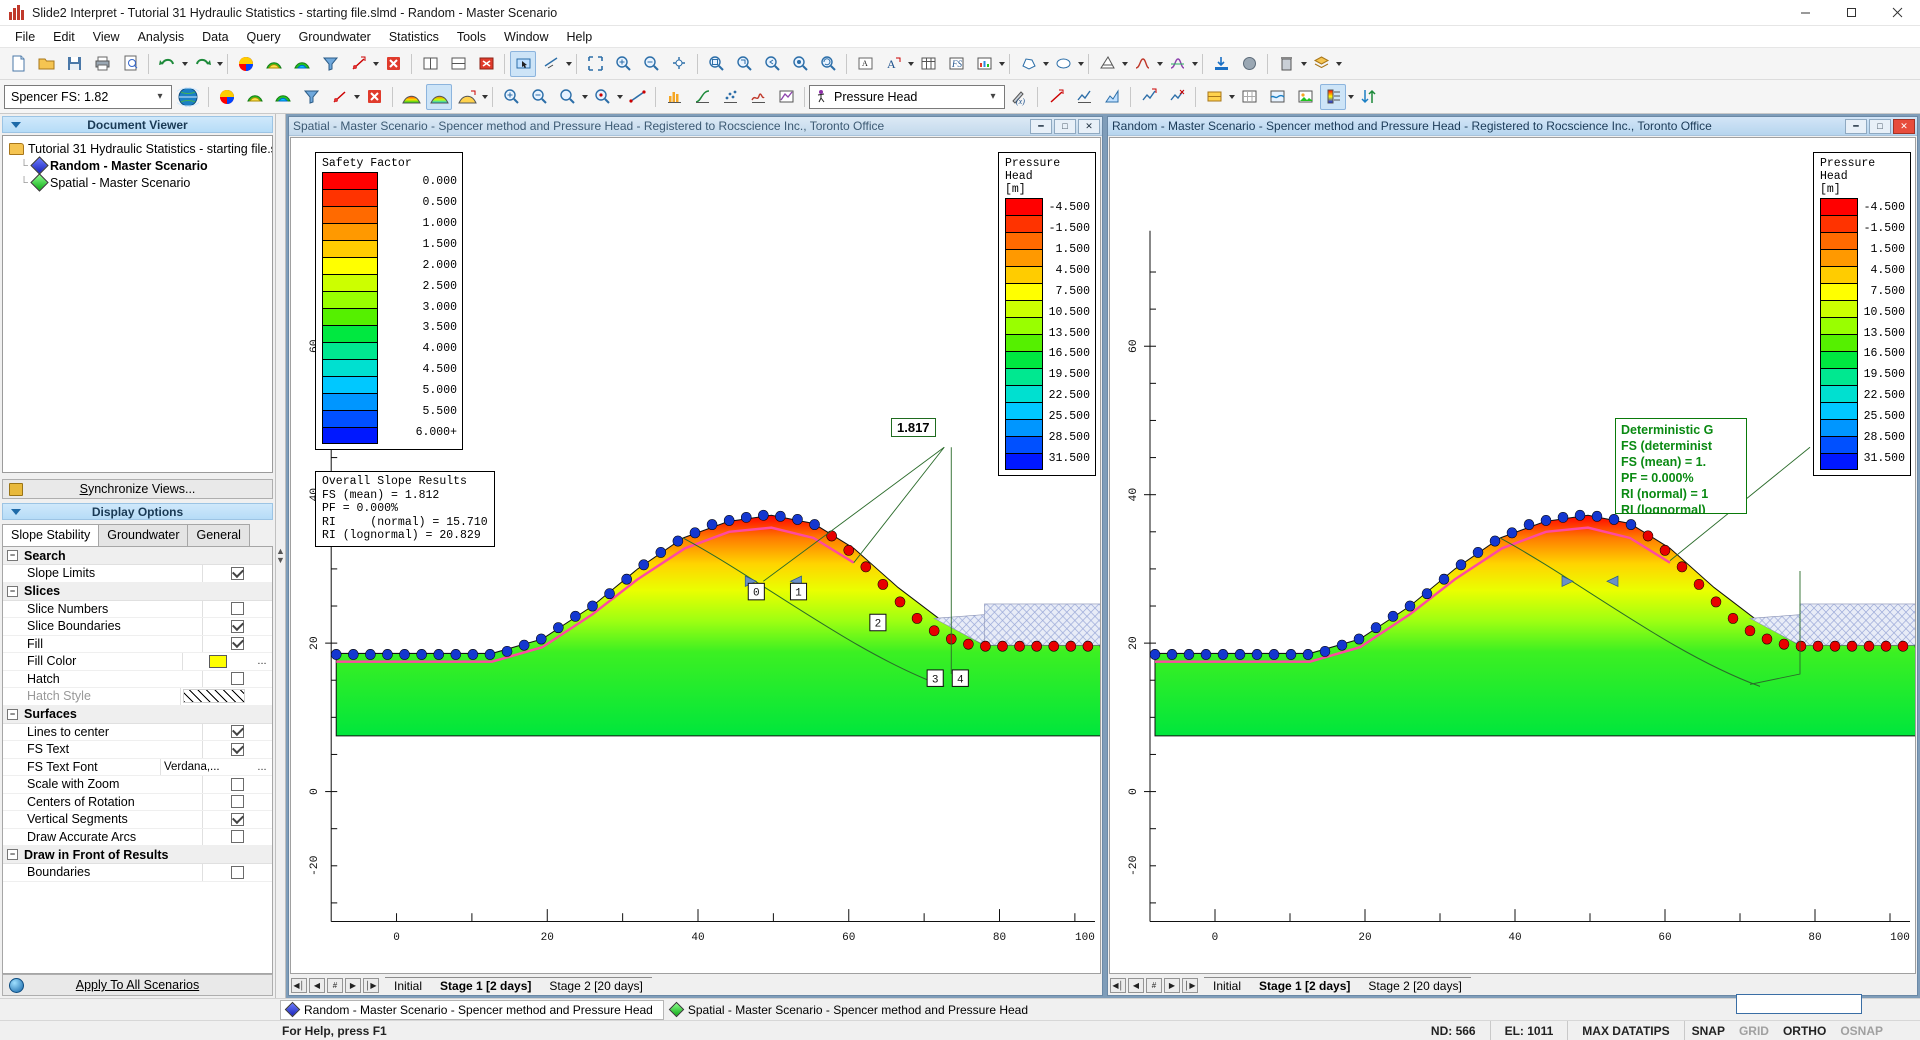 This screenshot has height=1040, width=1920. What do you see at coordinates (467, 97) in the screenshot?
I see `slope-arrow-icon` at bounding box center [467, 97].